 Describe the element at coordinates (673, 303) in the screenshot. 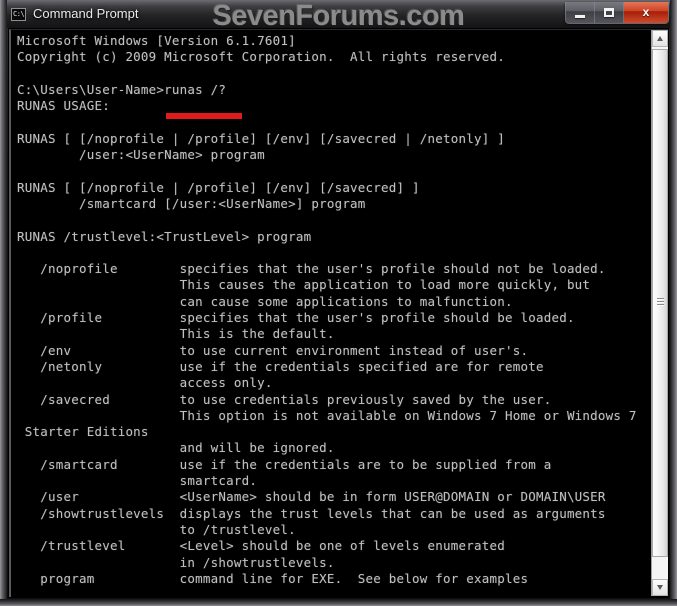

I see `window-border-right` at that location.